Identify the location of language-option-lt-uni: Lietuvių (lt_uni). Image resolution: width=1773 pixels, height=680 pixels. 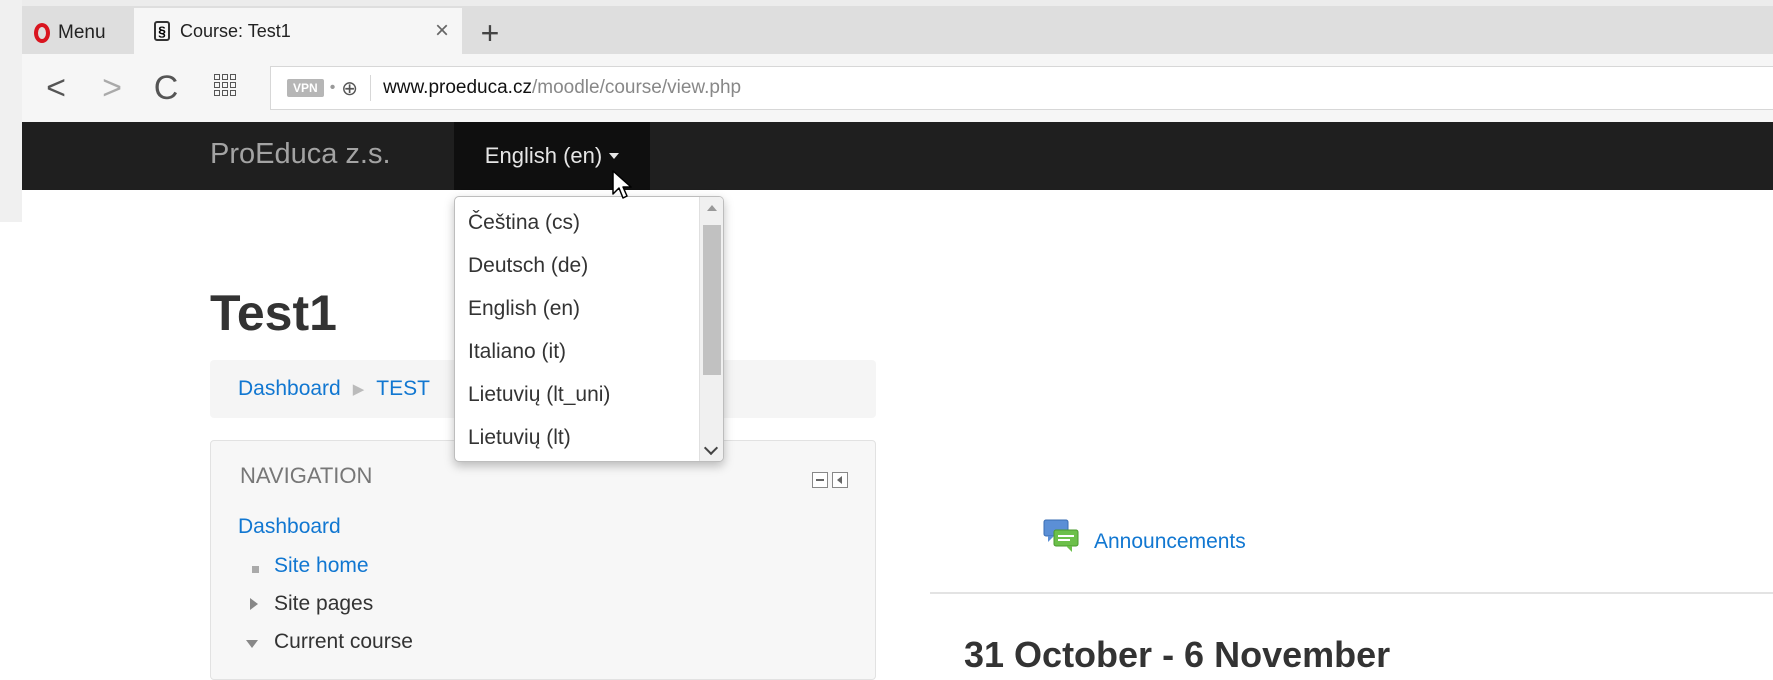
(539, 395).